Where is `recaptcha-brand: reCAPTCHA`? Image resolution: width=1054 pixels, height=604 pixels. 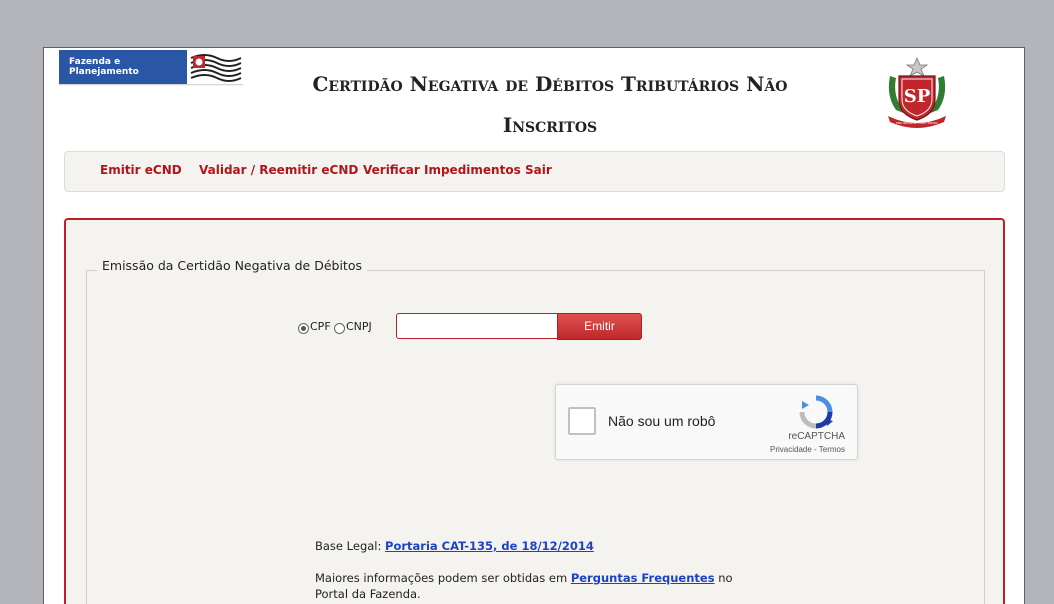 recaptcha-brand: reCAPTCHA is located at coordinates (816, 436).